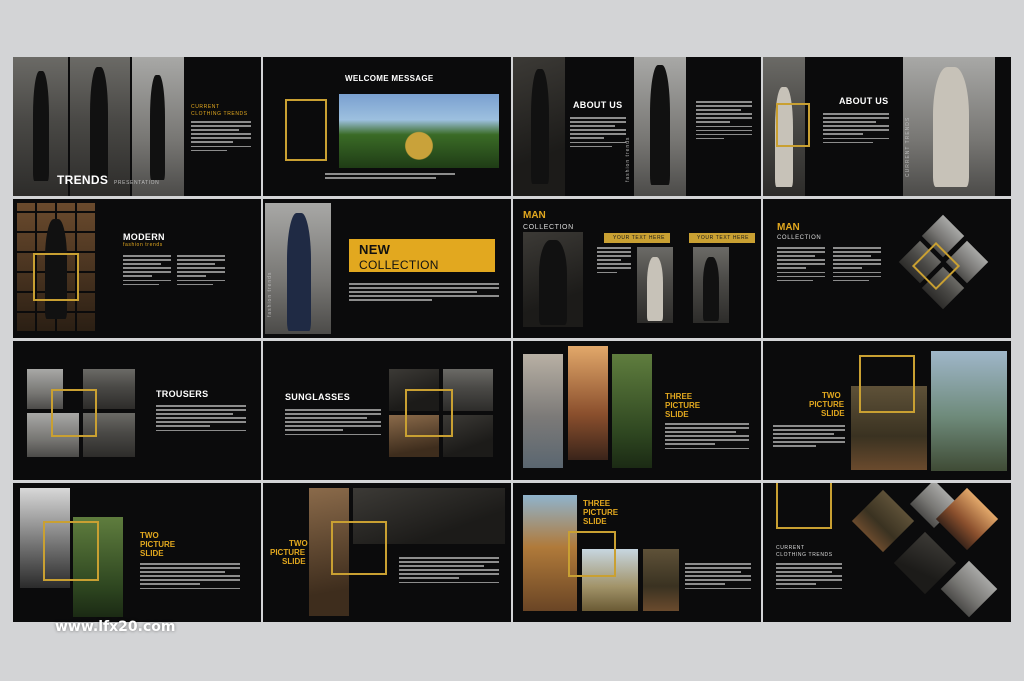  What do you see at coordinates (539, 126) in the screenshot?
I see `photo-man-hat` at bounding box center [539, 126].